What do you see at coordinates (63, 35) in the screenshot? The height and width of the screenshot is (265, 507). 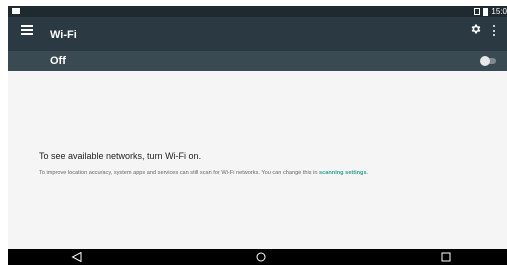 I see `page-title: Wi-Fi` at bounding box center [63, 35].